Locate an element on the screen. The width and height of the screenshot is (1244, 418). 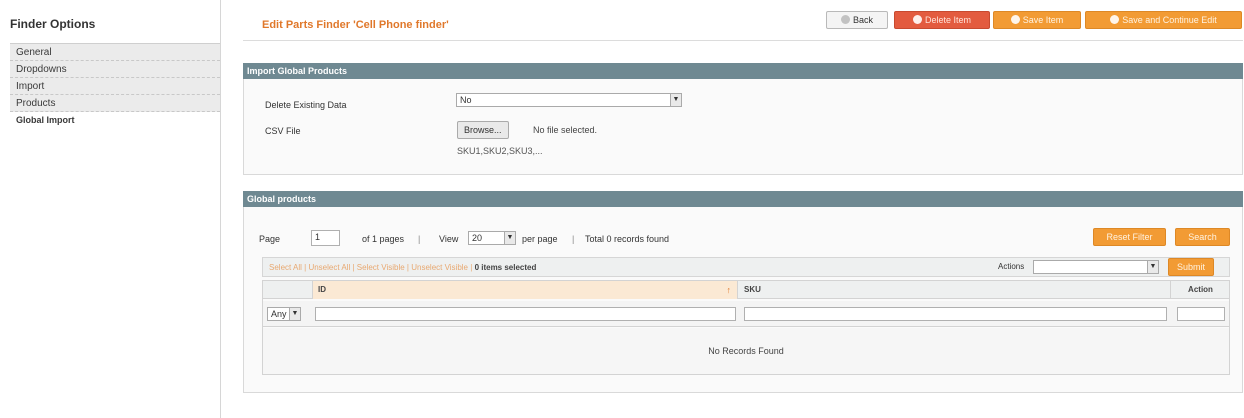
page-title: Edit Parts Finder 'Cell Phone finder' is located at coordinates (355, 25).